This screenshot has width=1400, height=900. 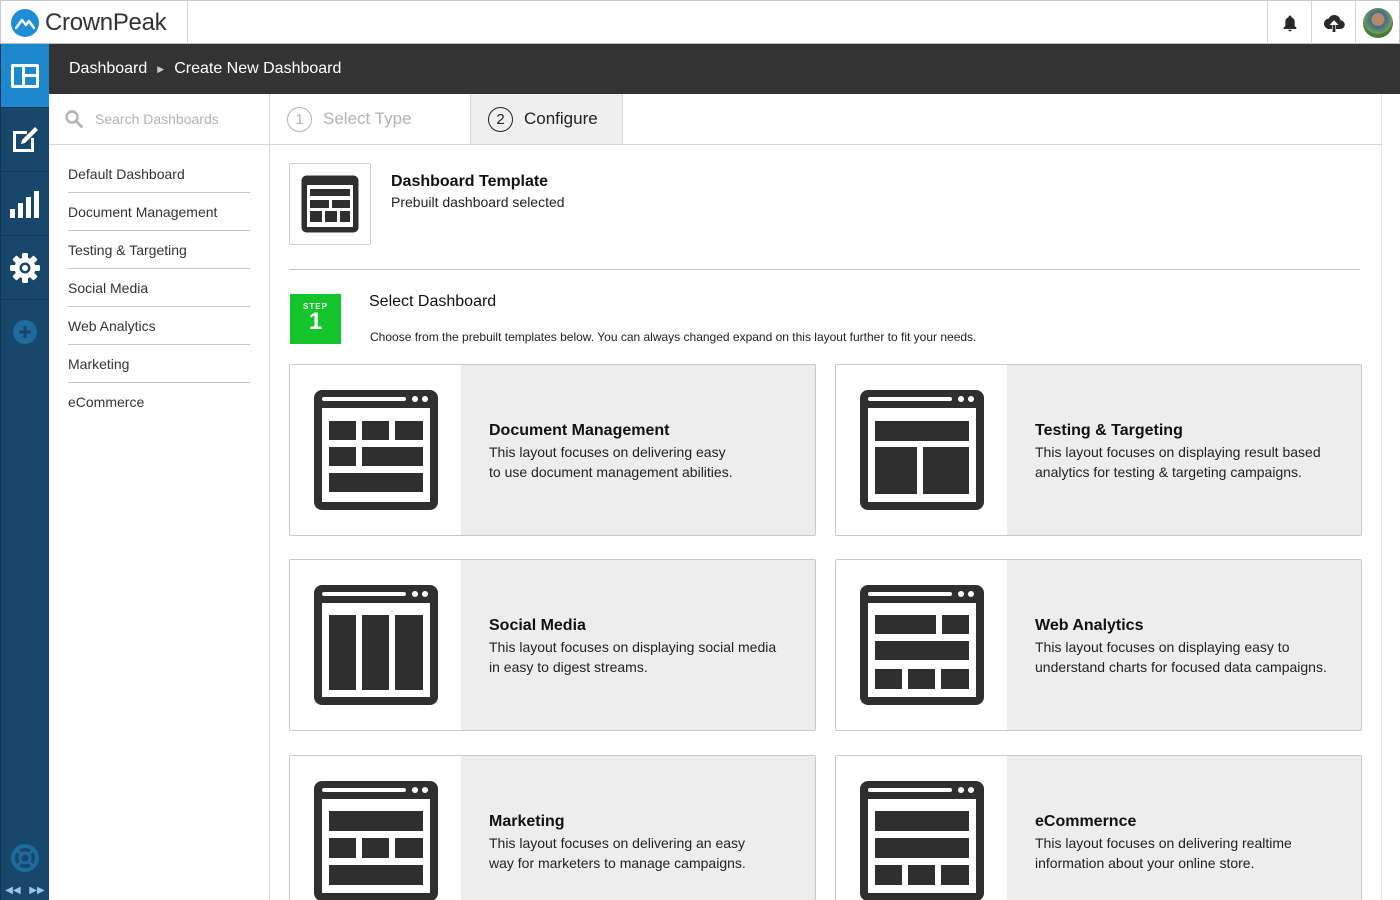 What do you see at coordinates (299, 119) in the screenshot?
I see `step-number-badge: 1` at bounding box center [299, 119].